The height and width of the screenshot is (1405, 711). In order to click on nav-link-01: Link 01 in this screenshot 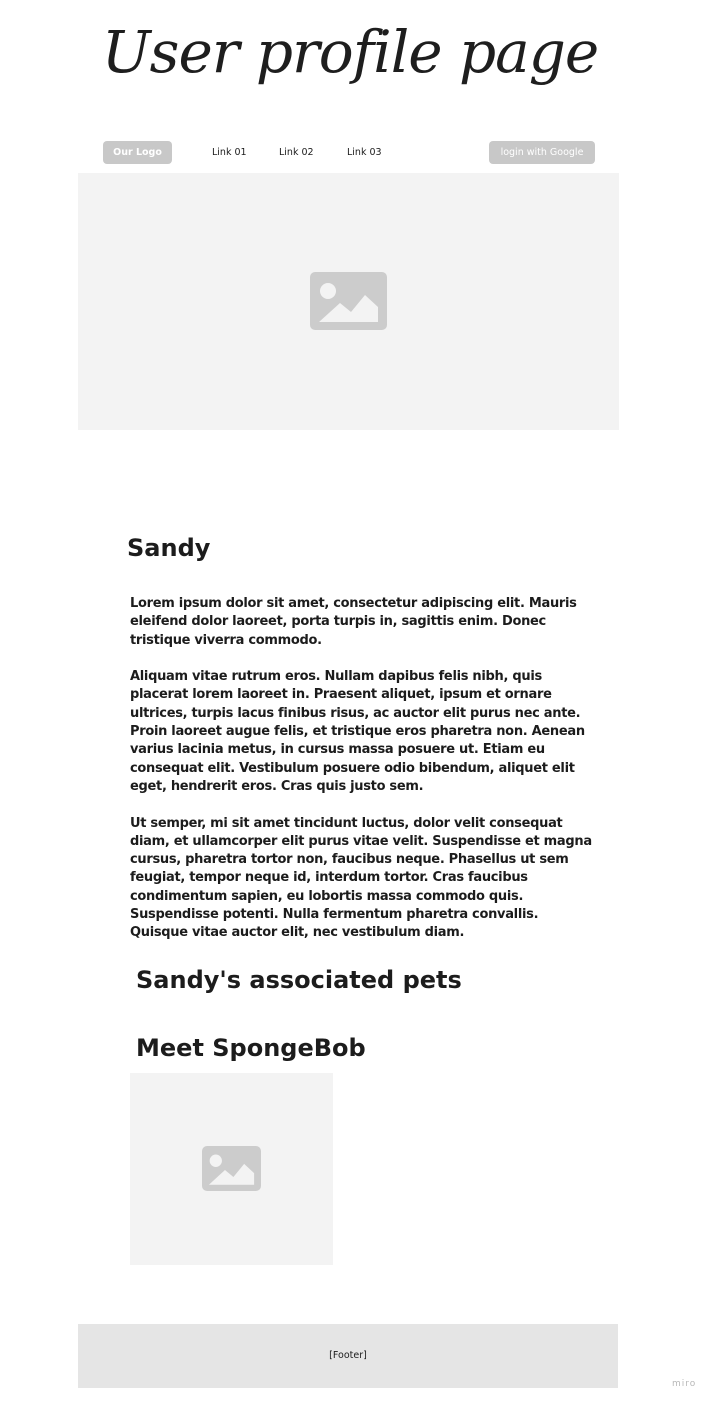, I will do `click(229, 152)`.